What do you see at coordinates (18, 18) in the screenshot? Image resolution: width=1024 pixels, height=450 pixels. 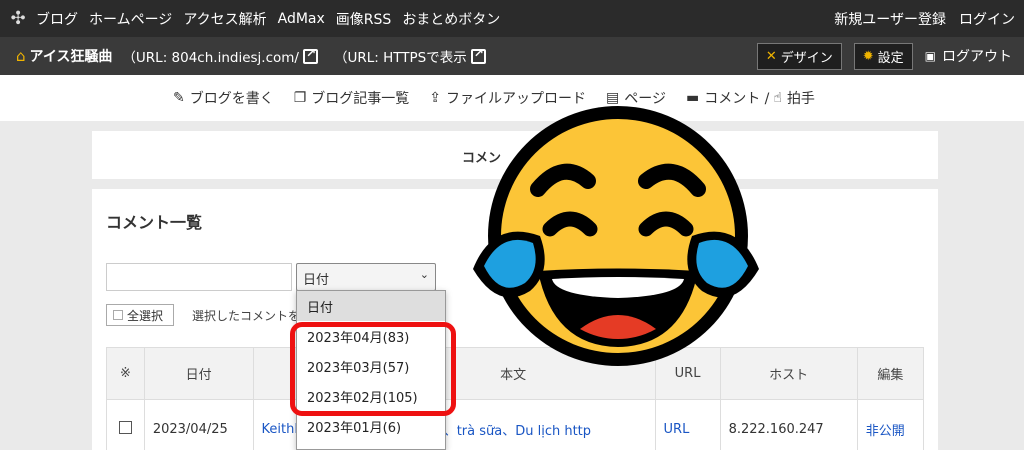 I see `flower-logo-icon: ✣` at bounding box center [18, 18].